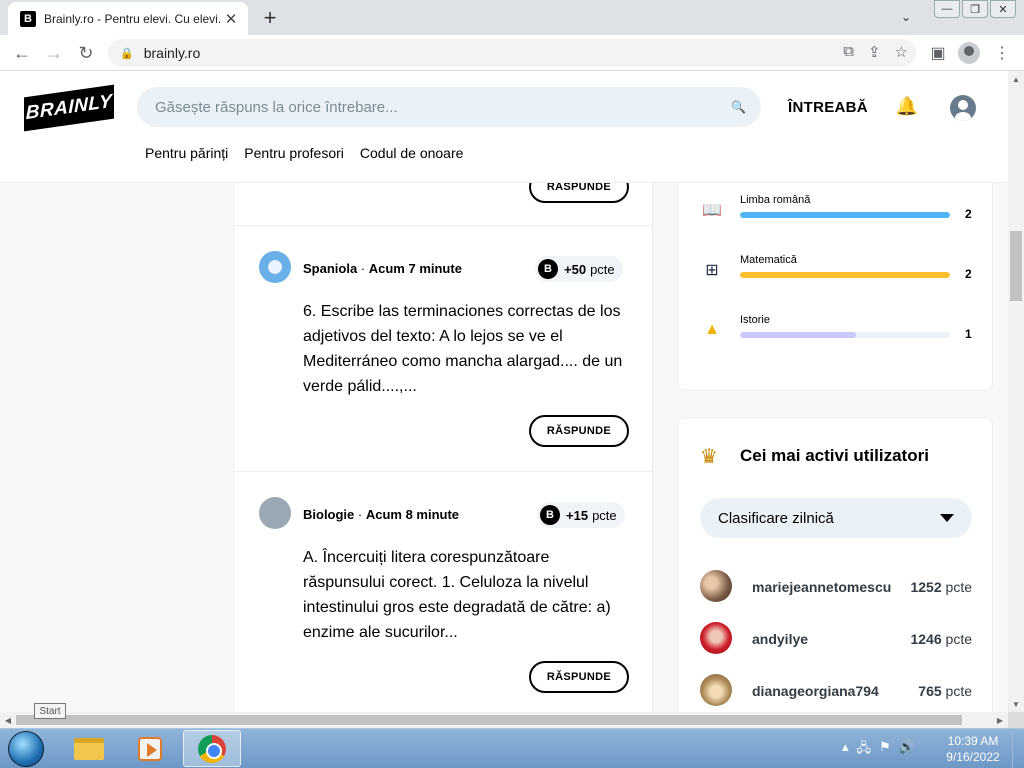  What do you see at coordinates (8, 720) in the screenshot?
I see `scroll-left-icon: ◀` at bounding box center [8, 720].